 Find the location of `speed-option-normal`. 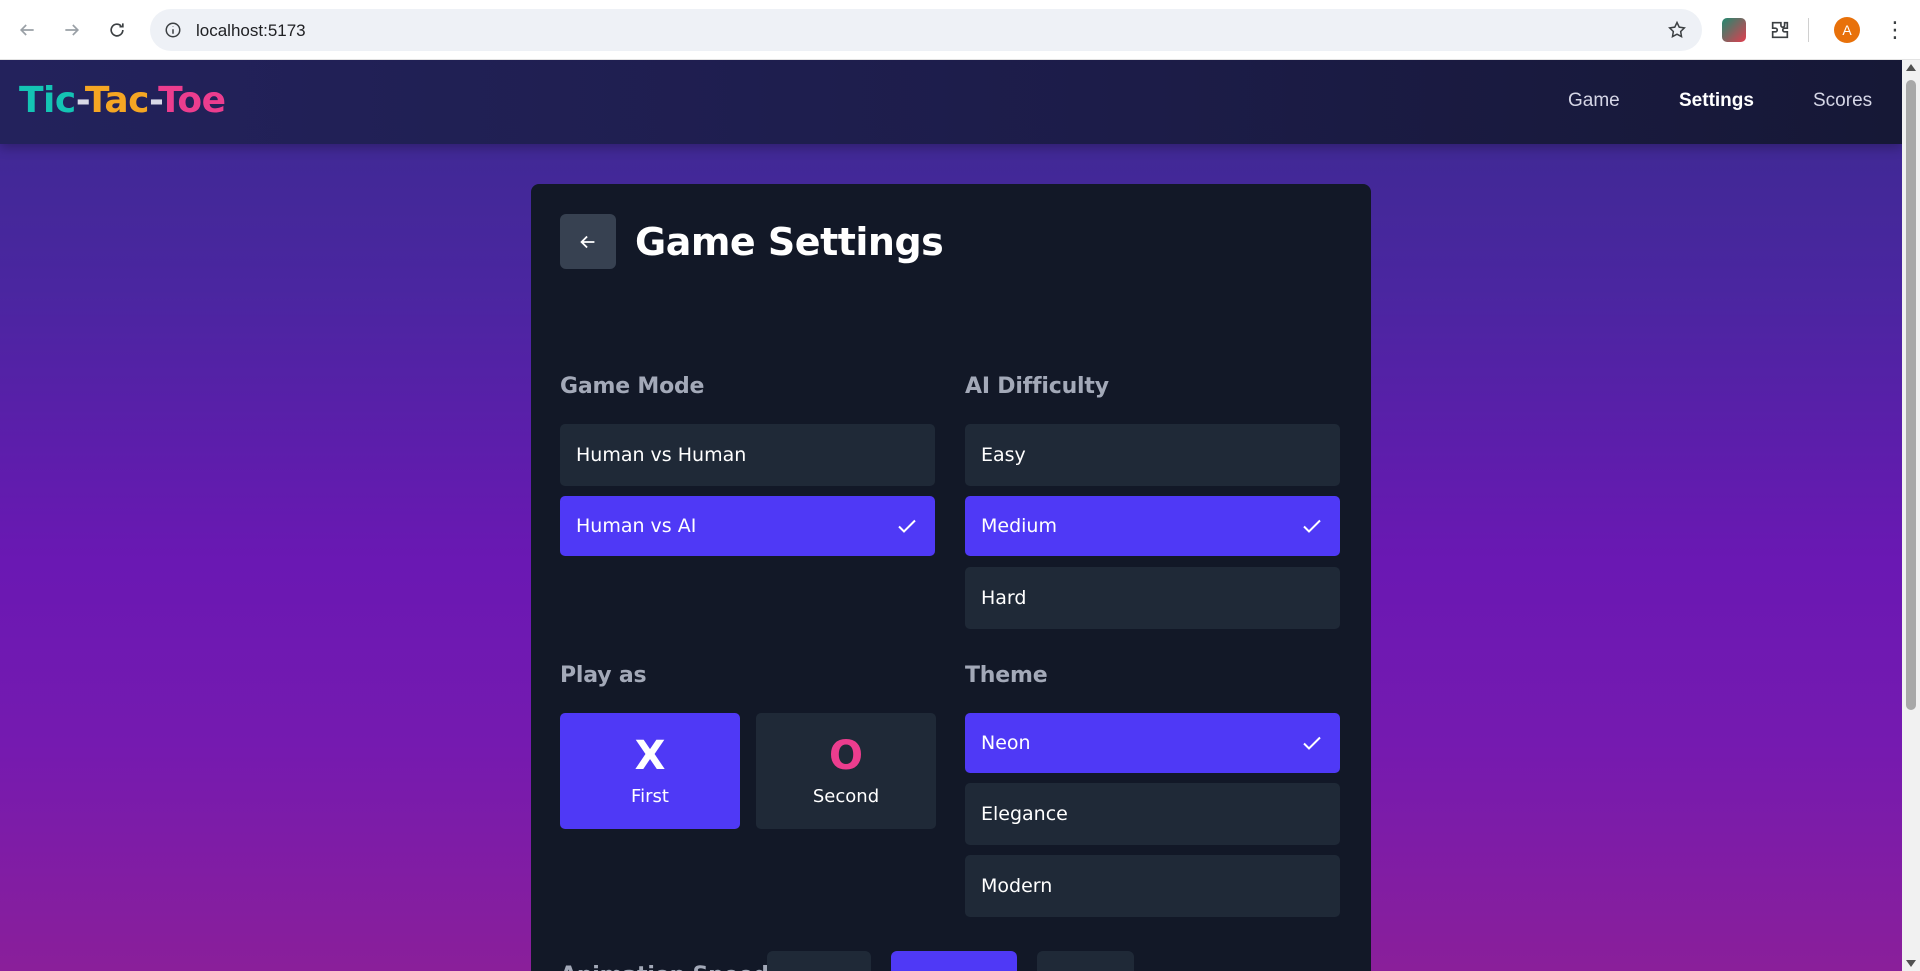

speed-option-normal is located at coordinates (954, 961).